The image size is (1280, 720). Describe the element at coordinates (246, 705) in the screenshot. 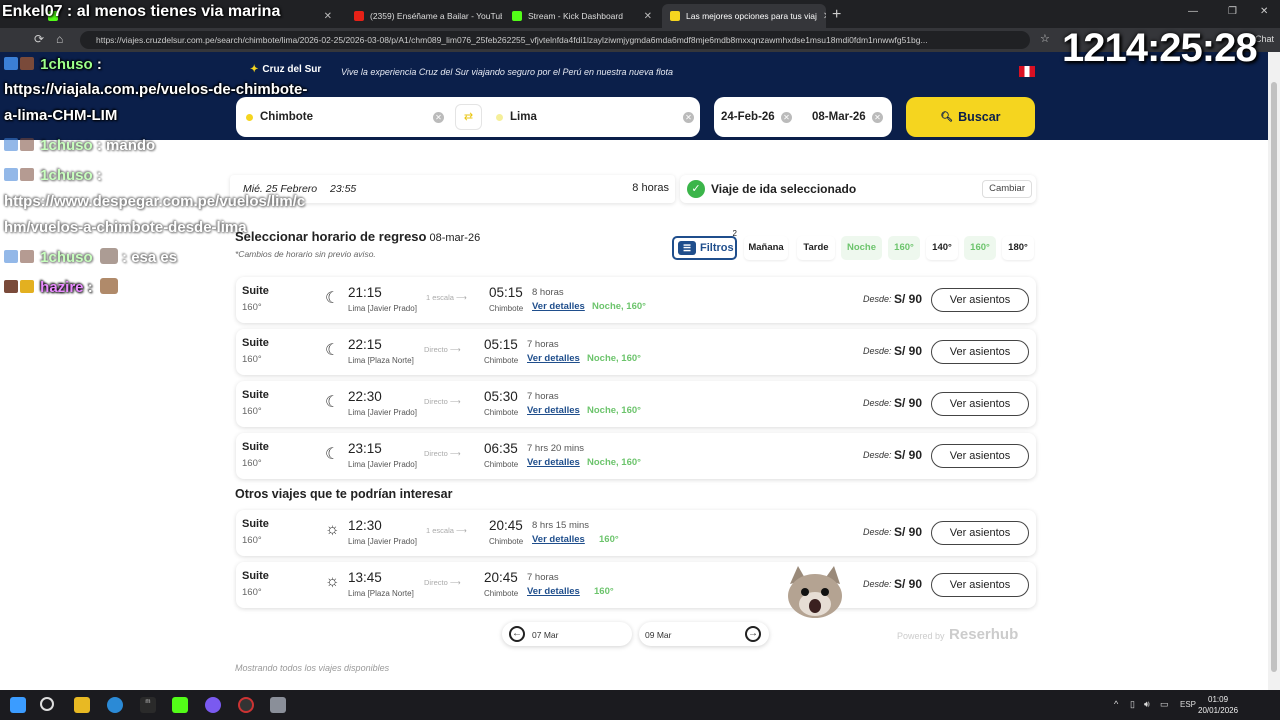

I see `recorder-icon` at that location.